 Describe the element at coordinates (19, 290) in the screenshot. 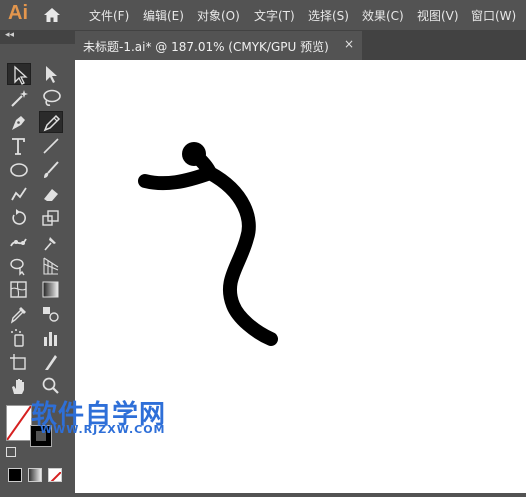

I see `mesh-tool-icon` at that location.